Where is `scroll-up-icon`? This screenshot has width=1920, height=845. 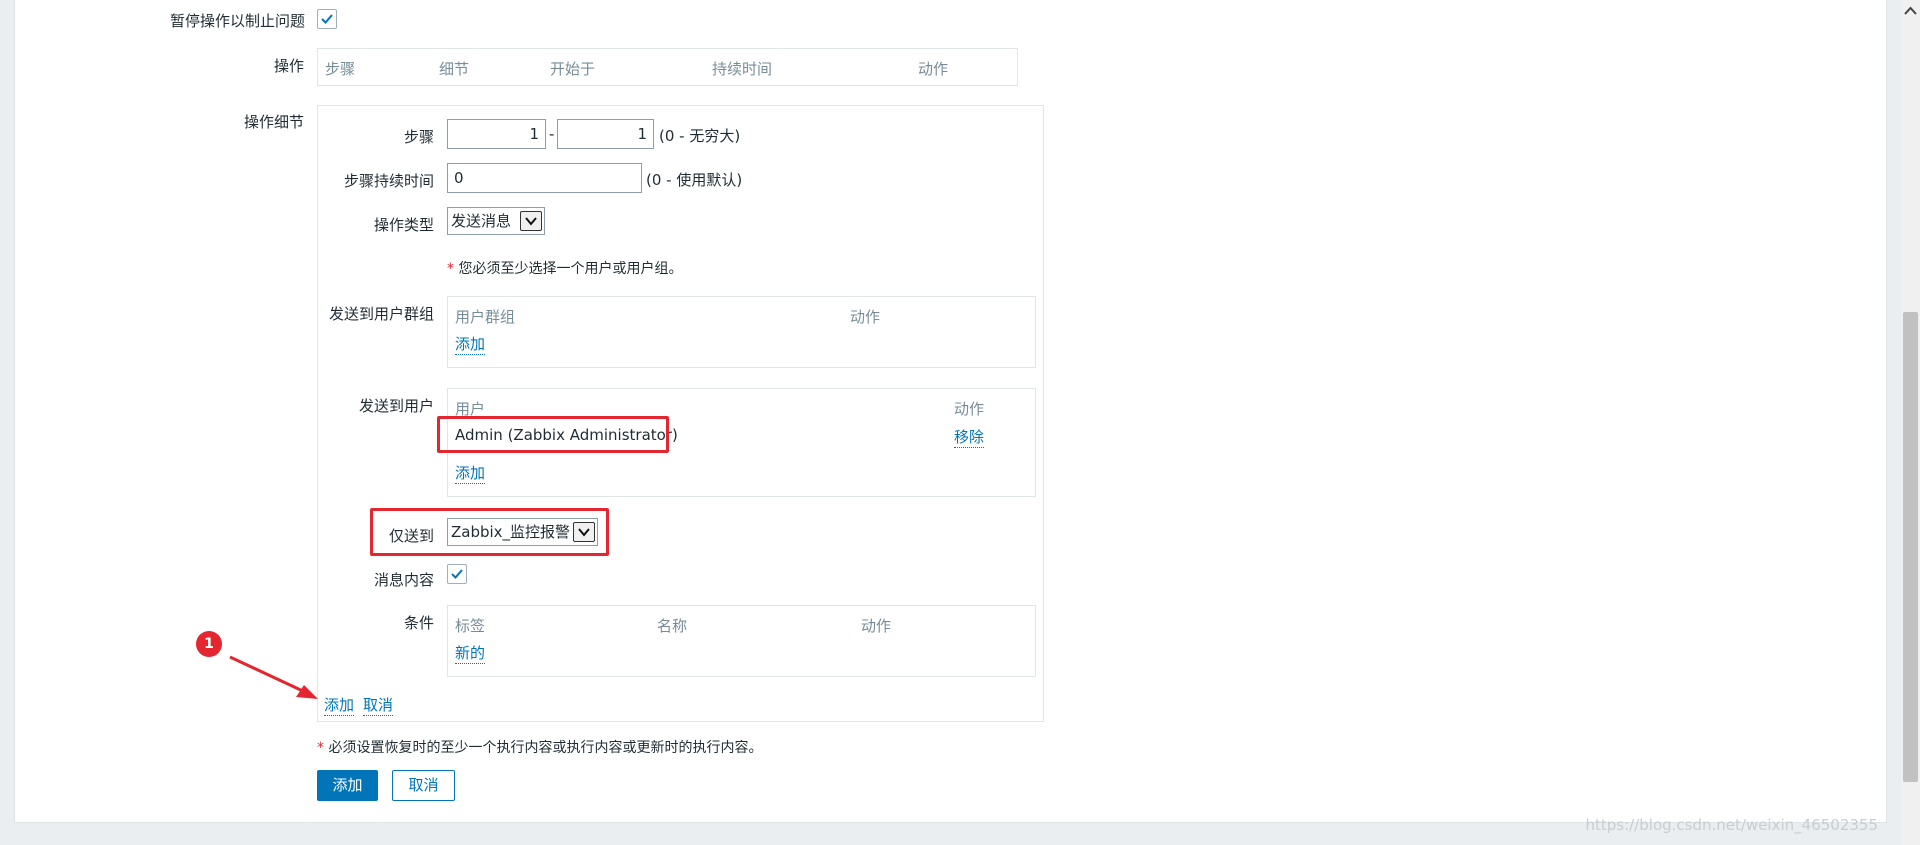
scroll-up-icon is located at coordinates (1910, 11).